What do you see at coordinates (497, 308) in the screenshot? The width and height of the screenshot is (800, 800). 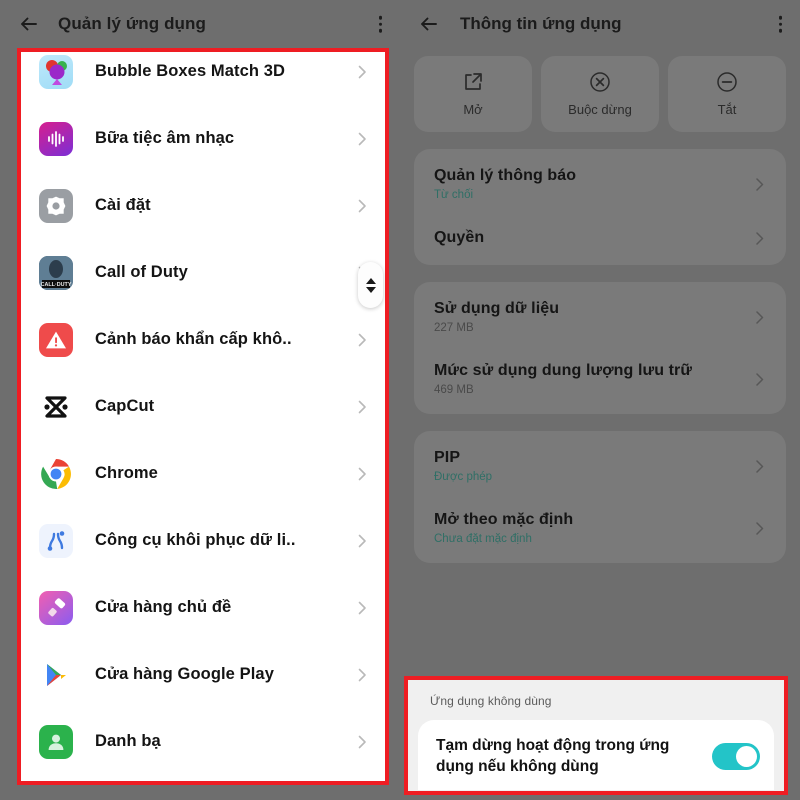 I see `row-title: Sử dụng dữ liệu` at bounding box center [497, 308].